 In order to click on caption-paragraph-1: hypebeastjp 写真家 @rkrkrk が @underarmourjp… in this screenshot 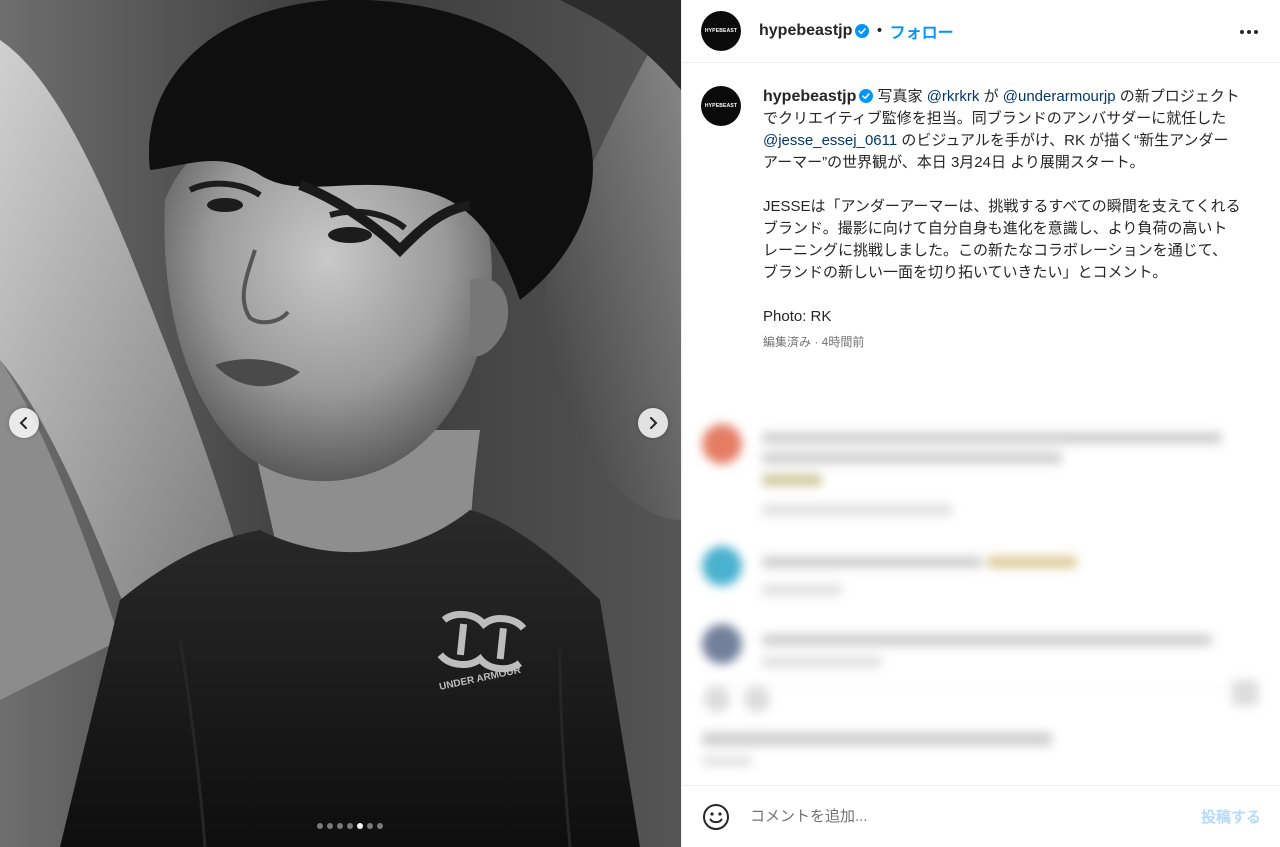, I will do `click(1002, 130)`.